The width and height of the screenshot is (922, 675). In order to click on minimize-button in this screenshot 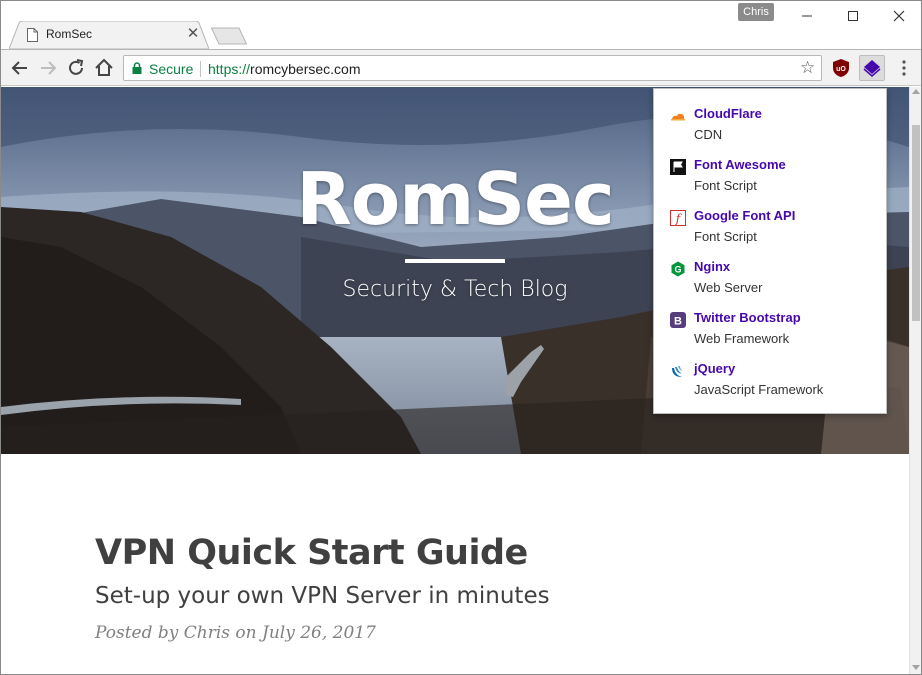, I will do `click(807, 16)`.